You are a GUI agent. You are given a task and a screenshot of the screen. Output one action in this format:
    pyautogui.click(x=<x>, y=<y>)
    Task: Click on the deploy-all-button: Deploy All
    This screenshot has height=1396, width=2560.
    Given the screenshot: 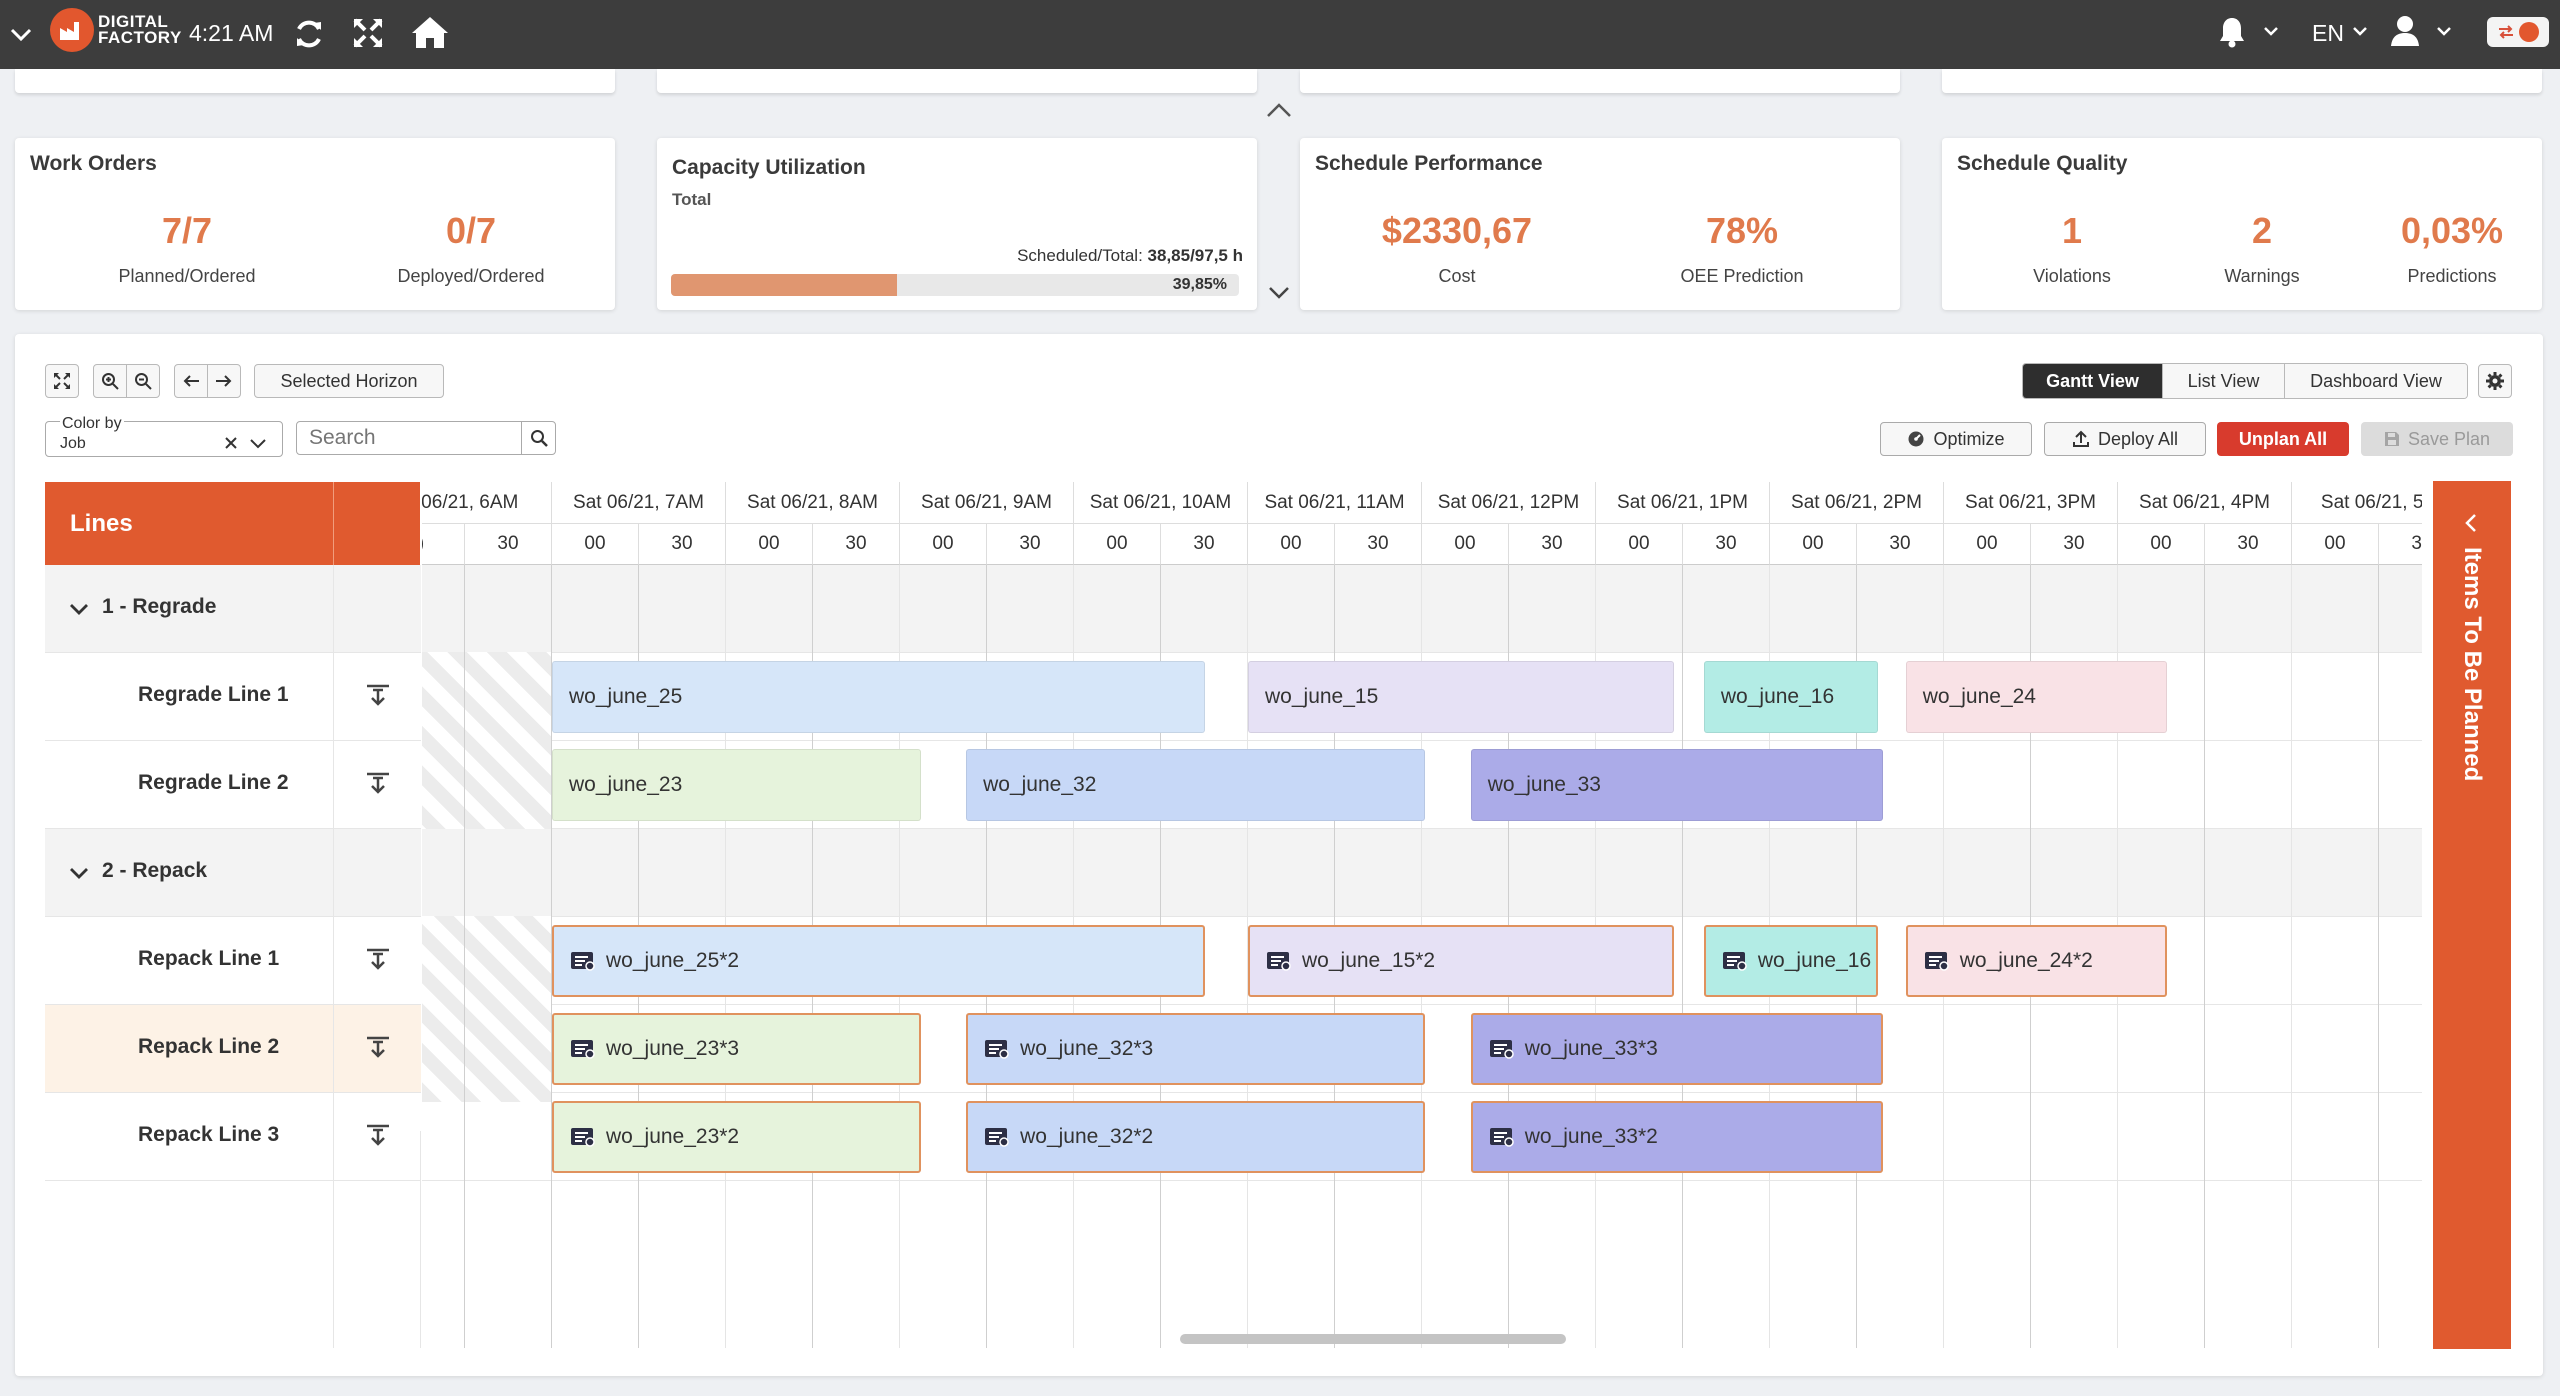 What is the action you would take?
    pyautogui.click(x=2125, y=439)
    